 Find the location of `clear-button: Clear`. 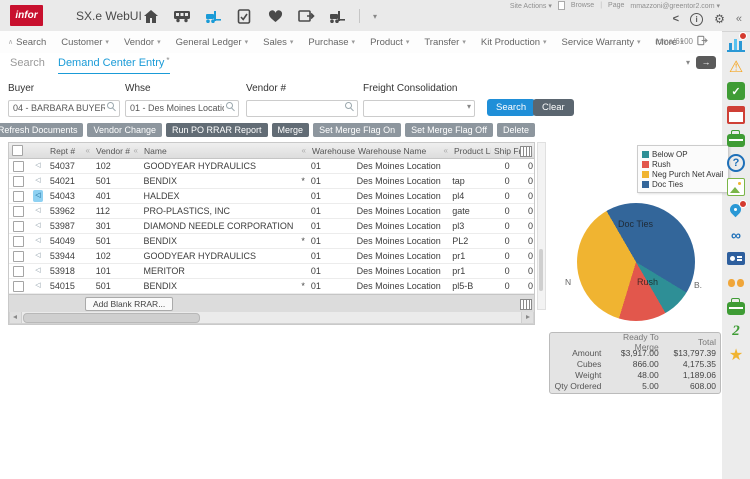

clear-button: Clear is located at coordinates (553, 107).